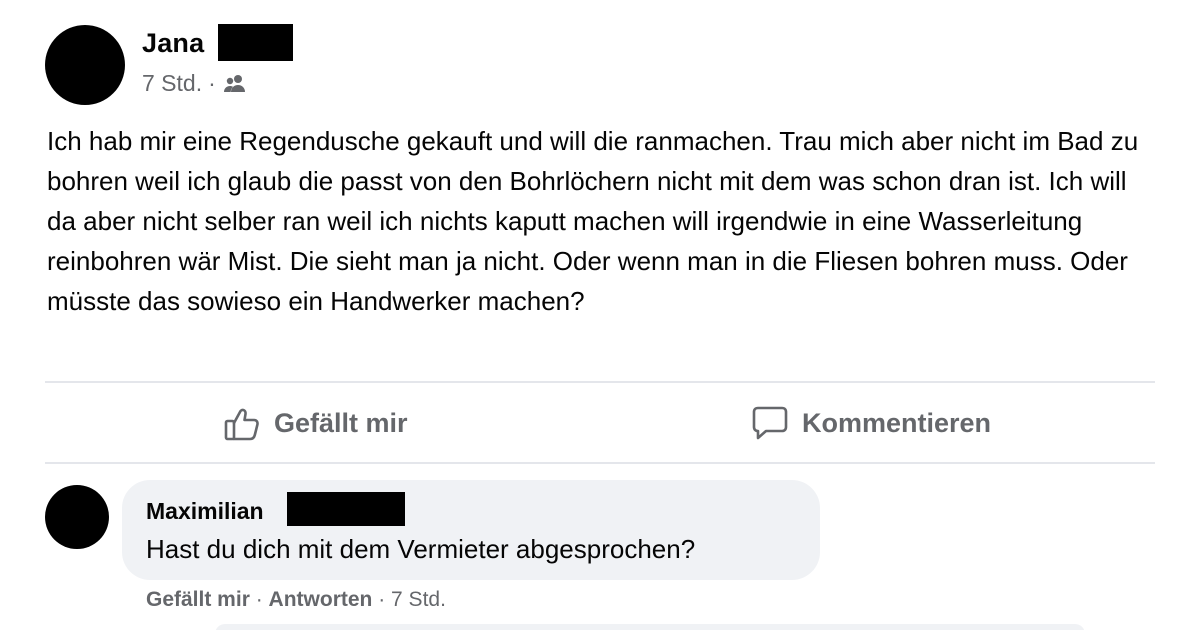 The image size is (1200, 630). I want to click on next-comment-bubble, so click(650, 627).